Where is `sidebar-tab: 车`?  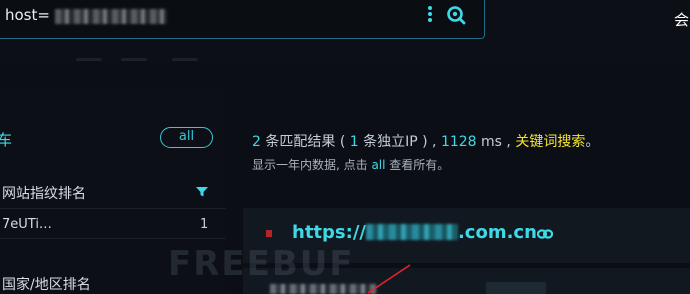
sidebar-tab: 车 is located at coordinates (6, 139).